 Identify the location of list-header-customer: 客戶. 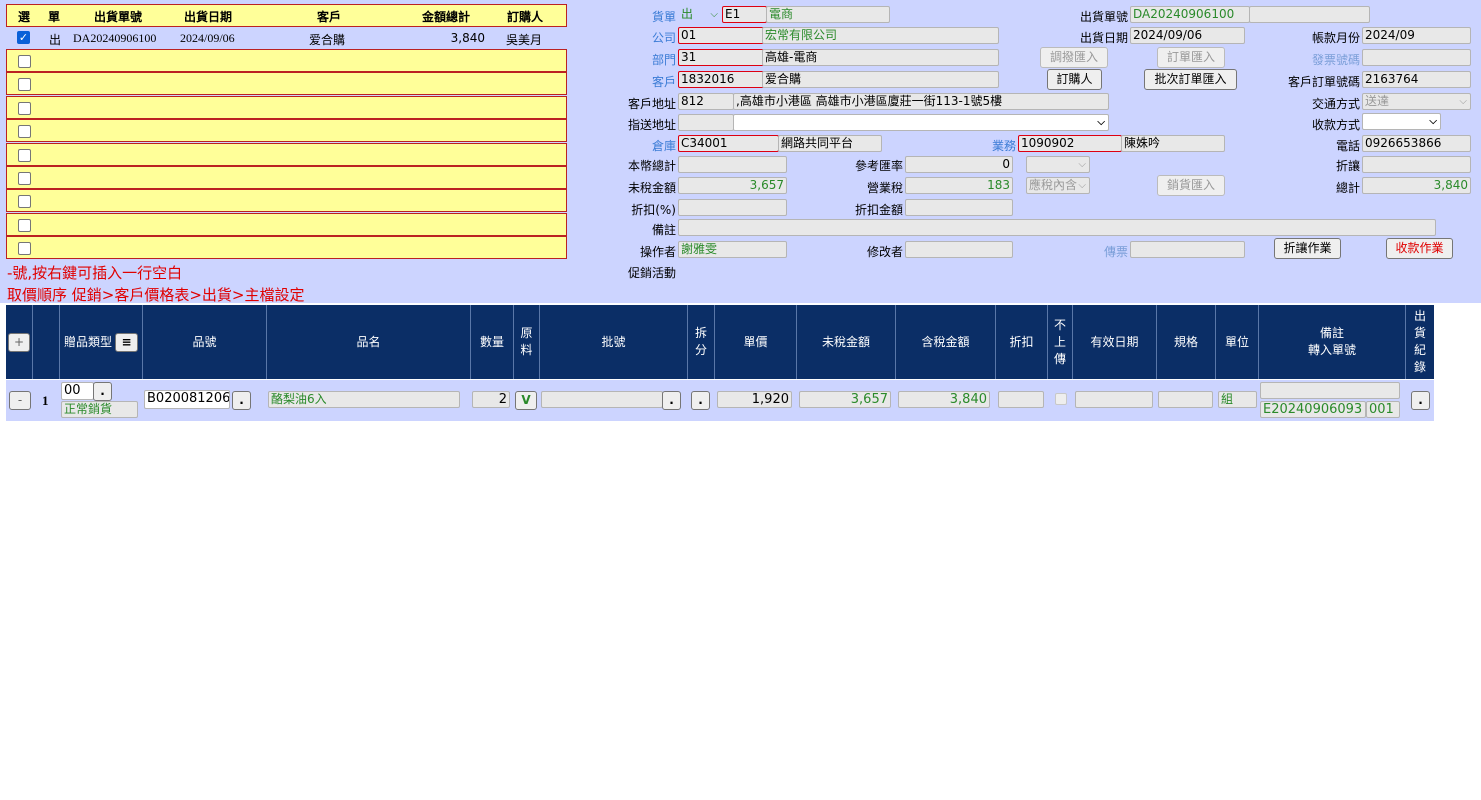
(329, 17).